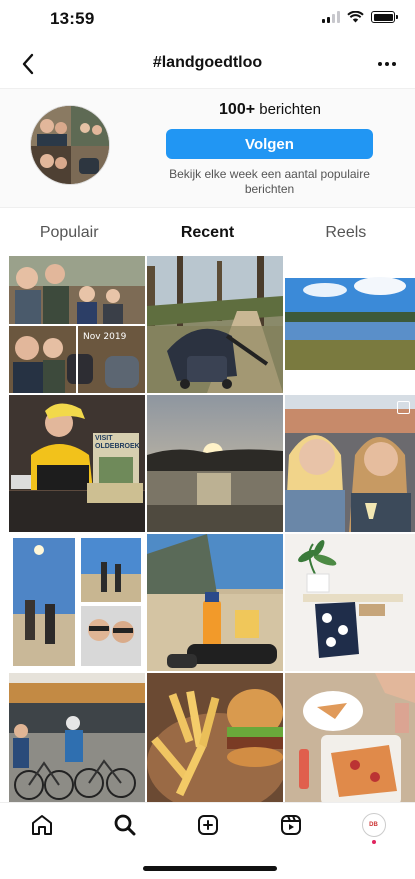 This screenshot has height=879, width=415. What do you see at coordinates (237, 109) in the screenshot?
I see `post-count-value: 100+` at bounding box center [237, 109].